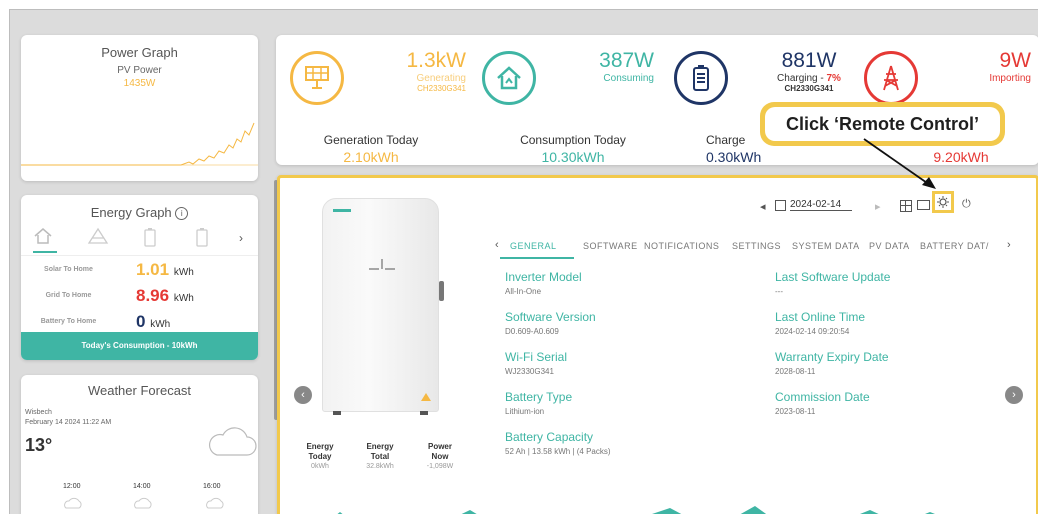 This screenshot has height=514, width=1038. Describe the element at coordinates (320, 466) in the screenshot. I see `summary-value: 0kWh` at that location.